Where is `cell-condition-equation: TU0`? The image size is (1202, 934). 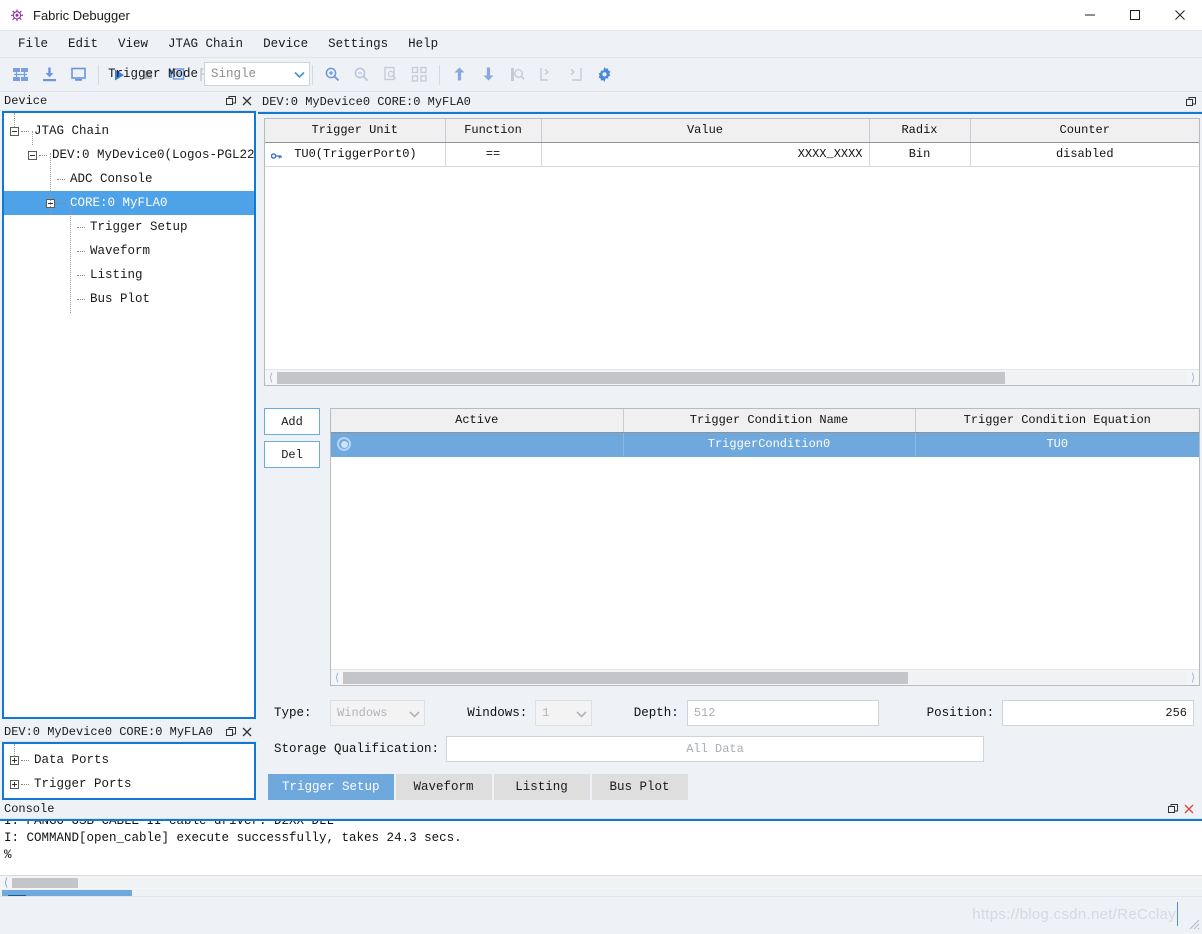 cell-condition-equation: TU0 is located at coordinates (1057, 444).